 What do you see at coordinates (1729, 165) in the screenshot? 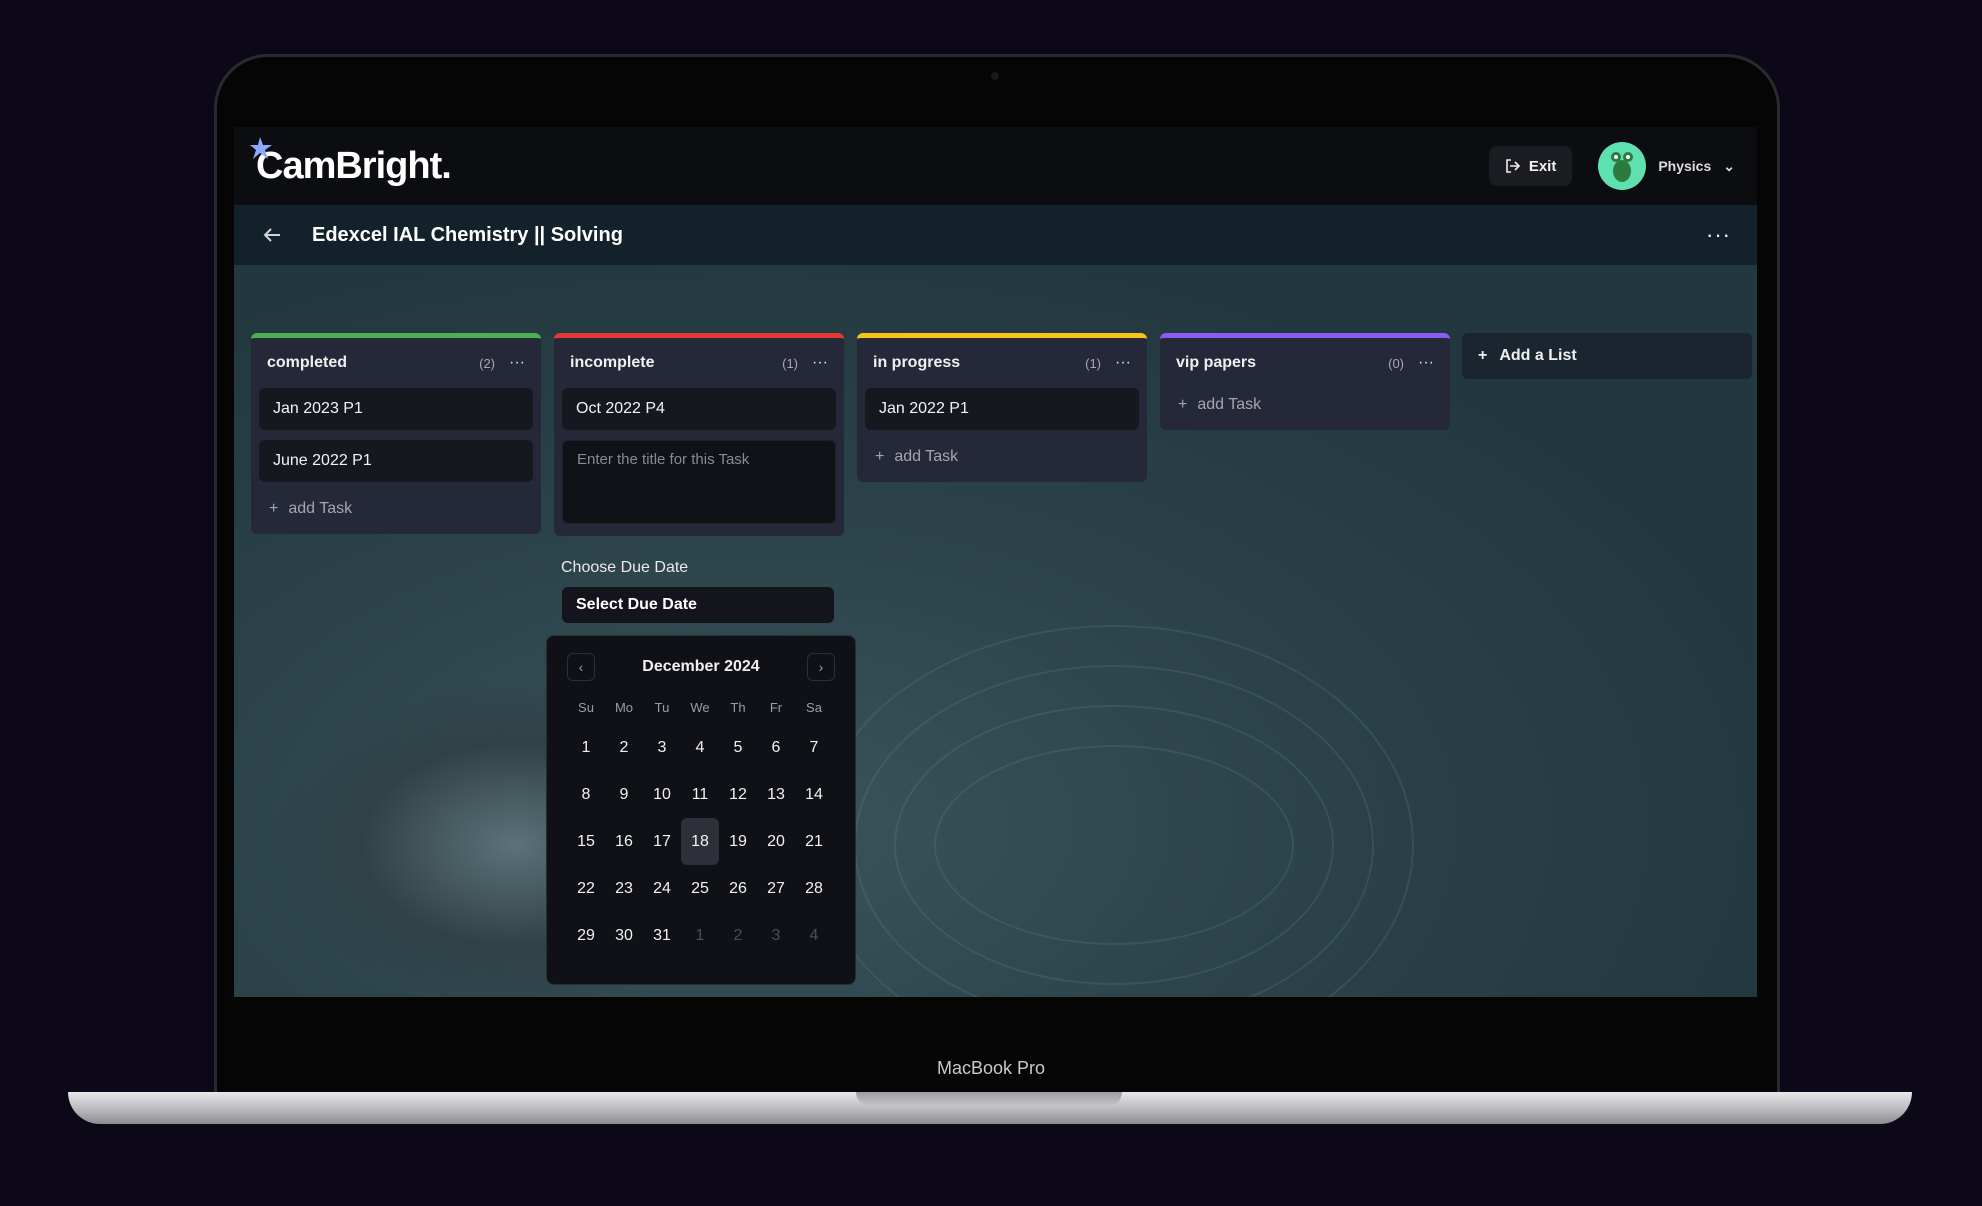
I see `chevron-down-icon: ⌄` at bounding box center [1729, 165].